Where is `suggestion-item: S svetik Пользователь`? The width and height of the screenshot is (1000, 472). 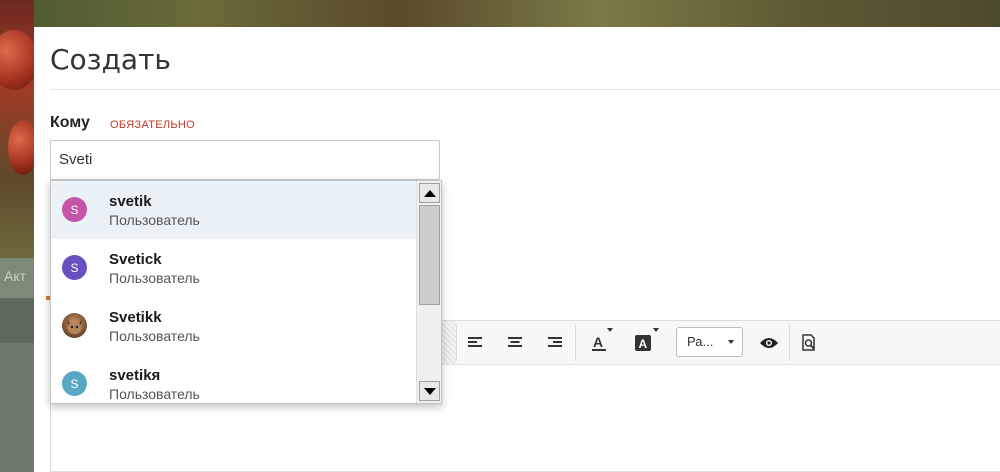
suggestion-item: S svetik Пользователь is located at coordinates (233, 210).